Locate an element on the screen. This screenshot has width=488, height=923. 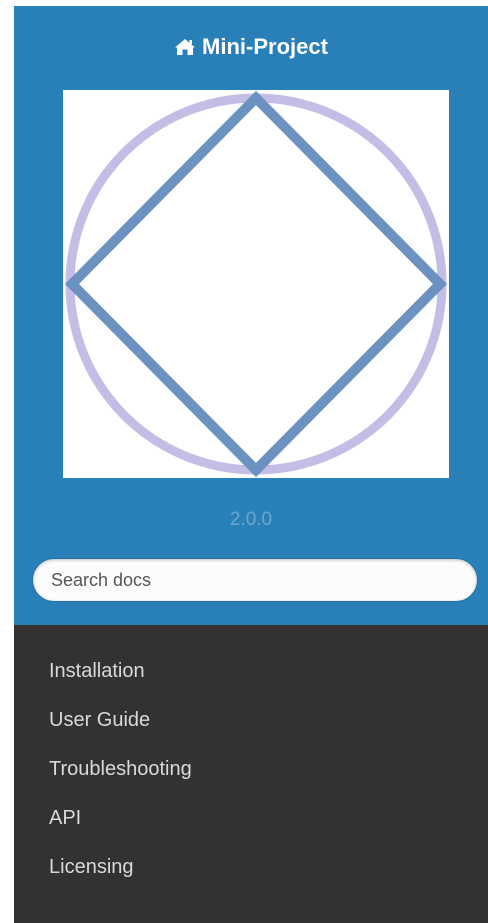
nav-item-api: API is located at coordinates (251, 820).